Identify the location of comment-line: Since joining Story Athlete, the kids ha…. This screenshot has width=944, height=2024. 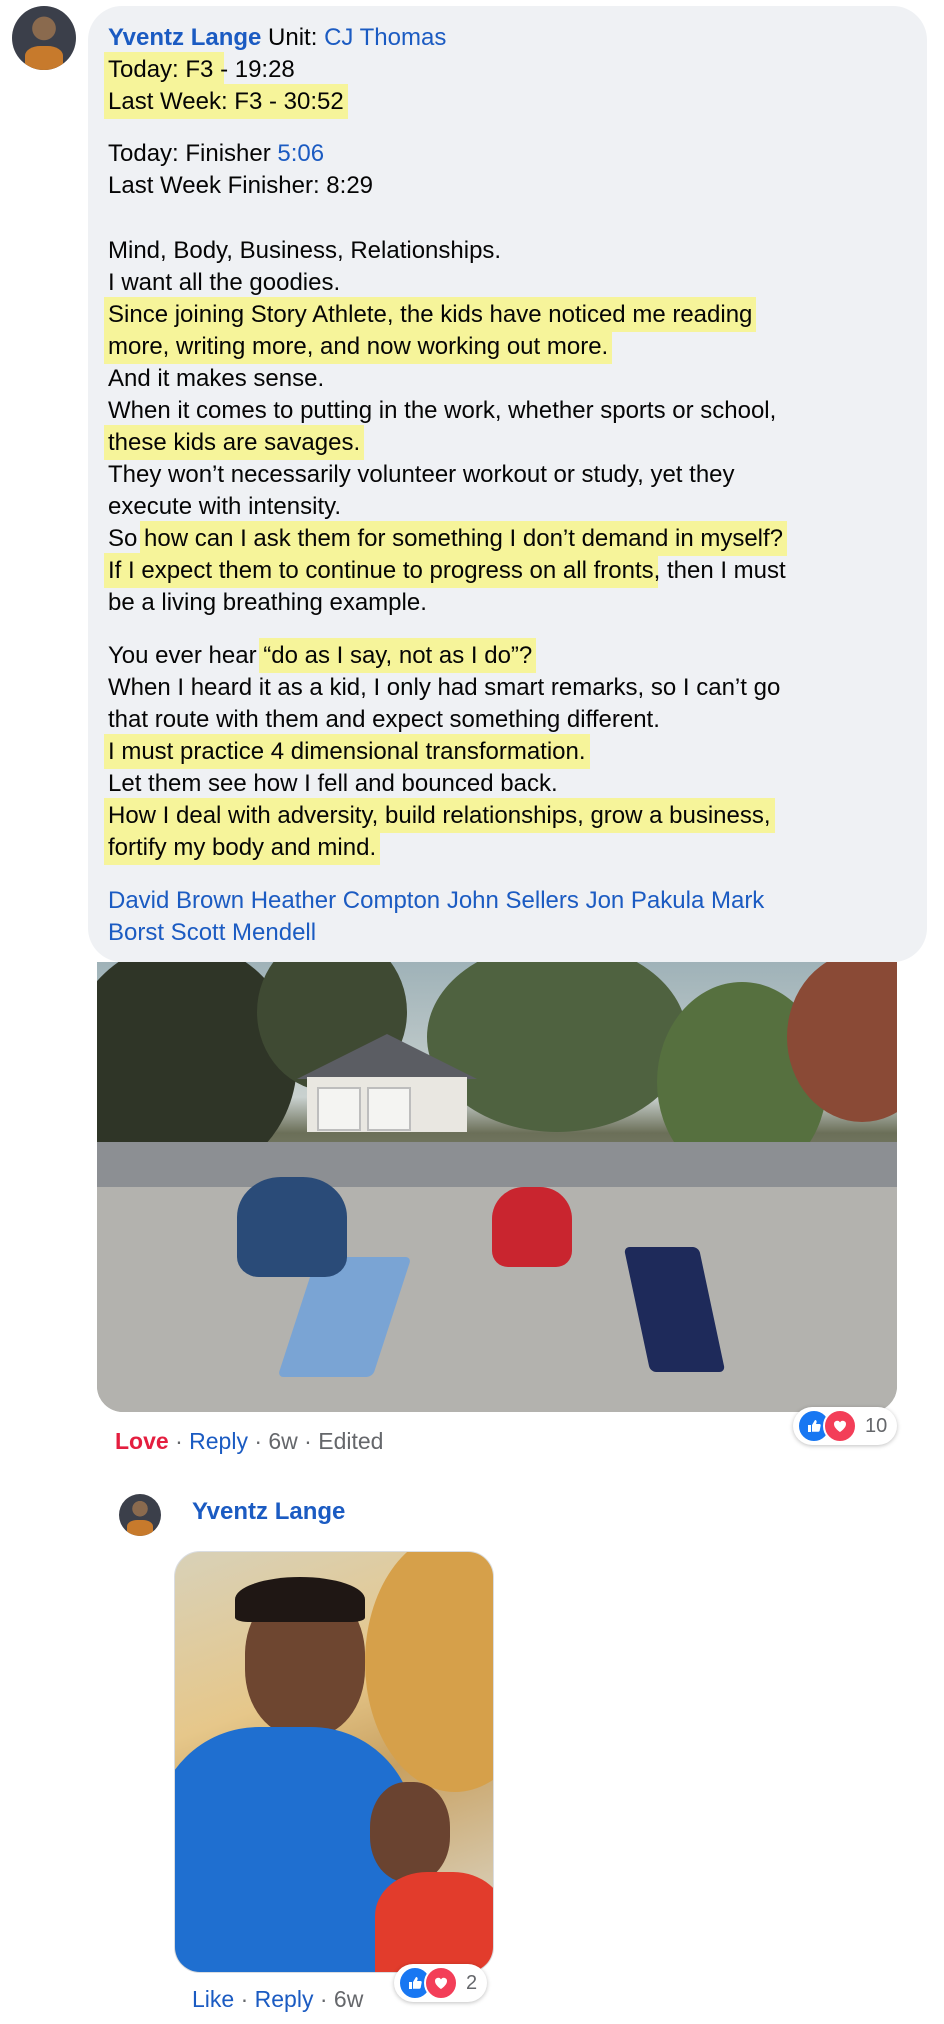
(518, 315).